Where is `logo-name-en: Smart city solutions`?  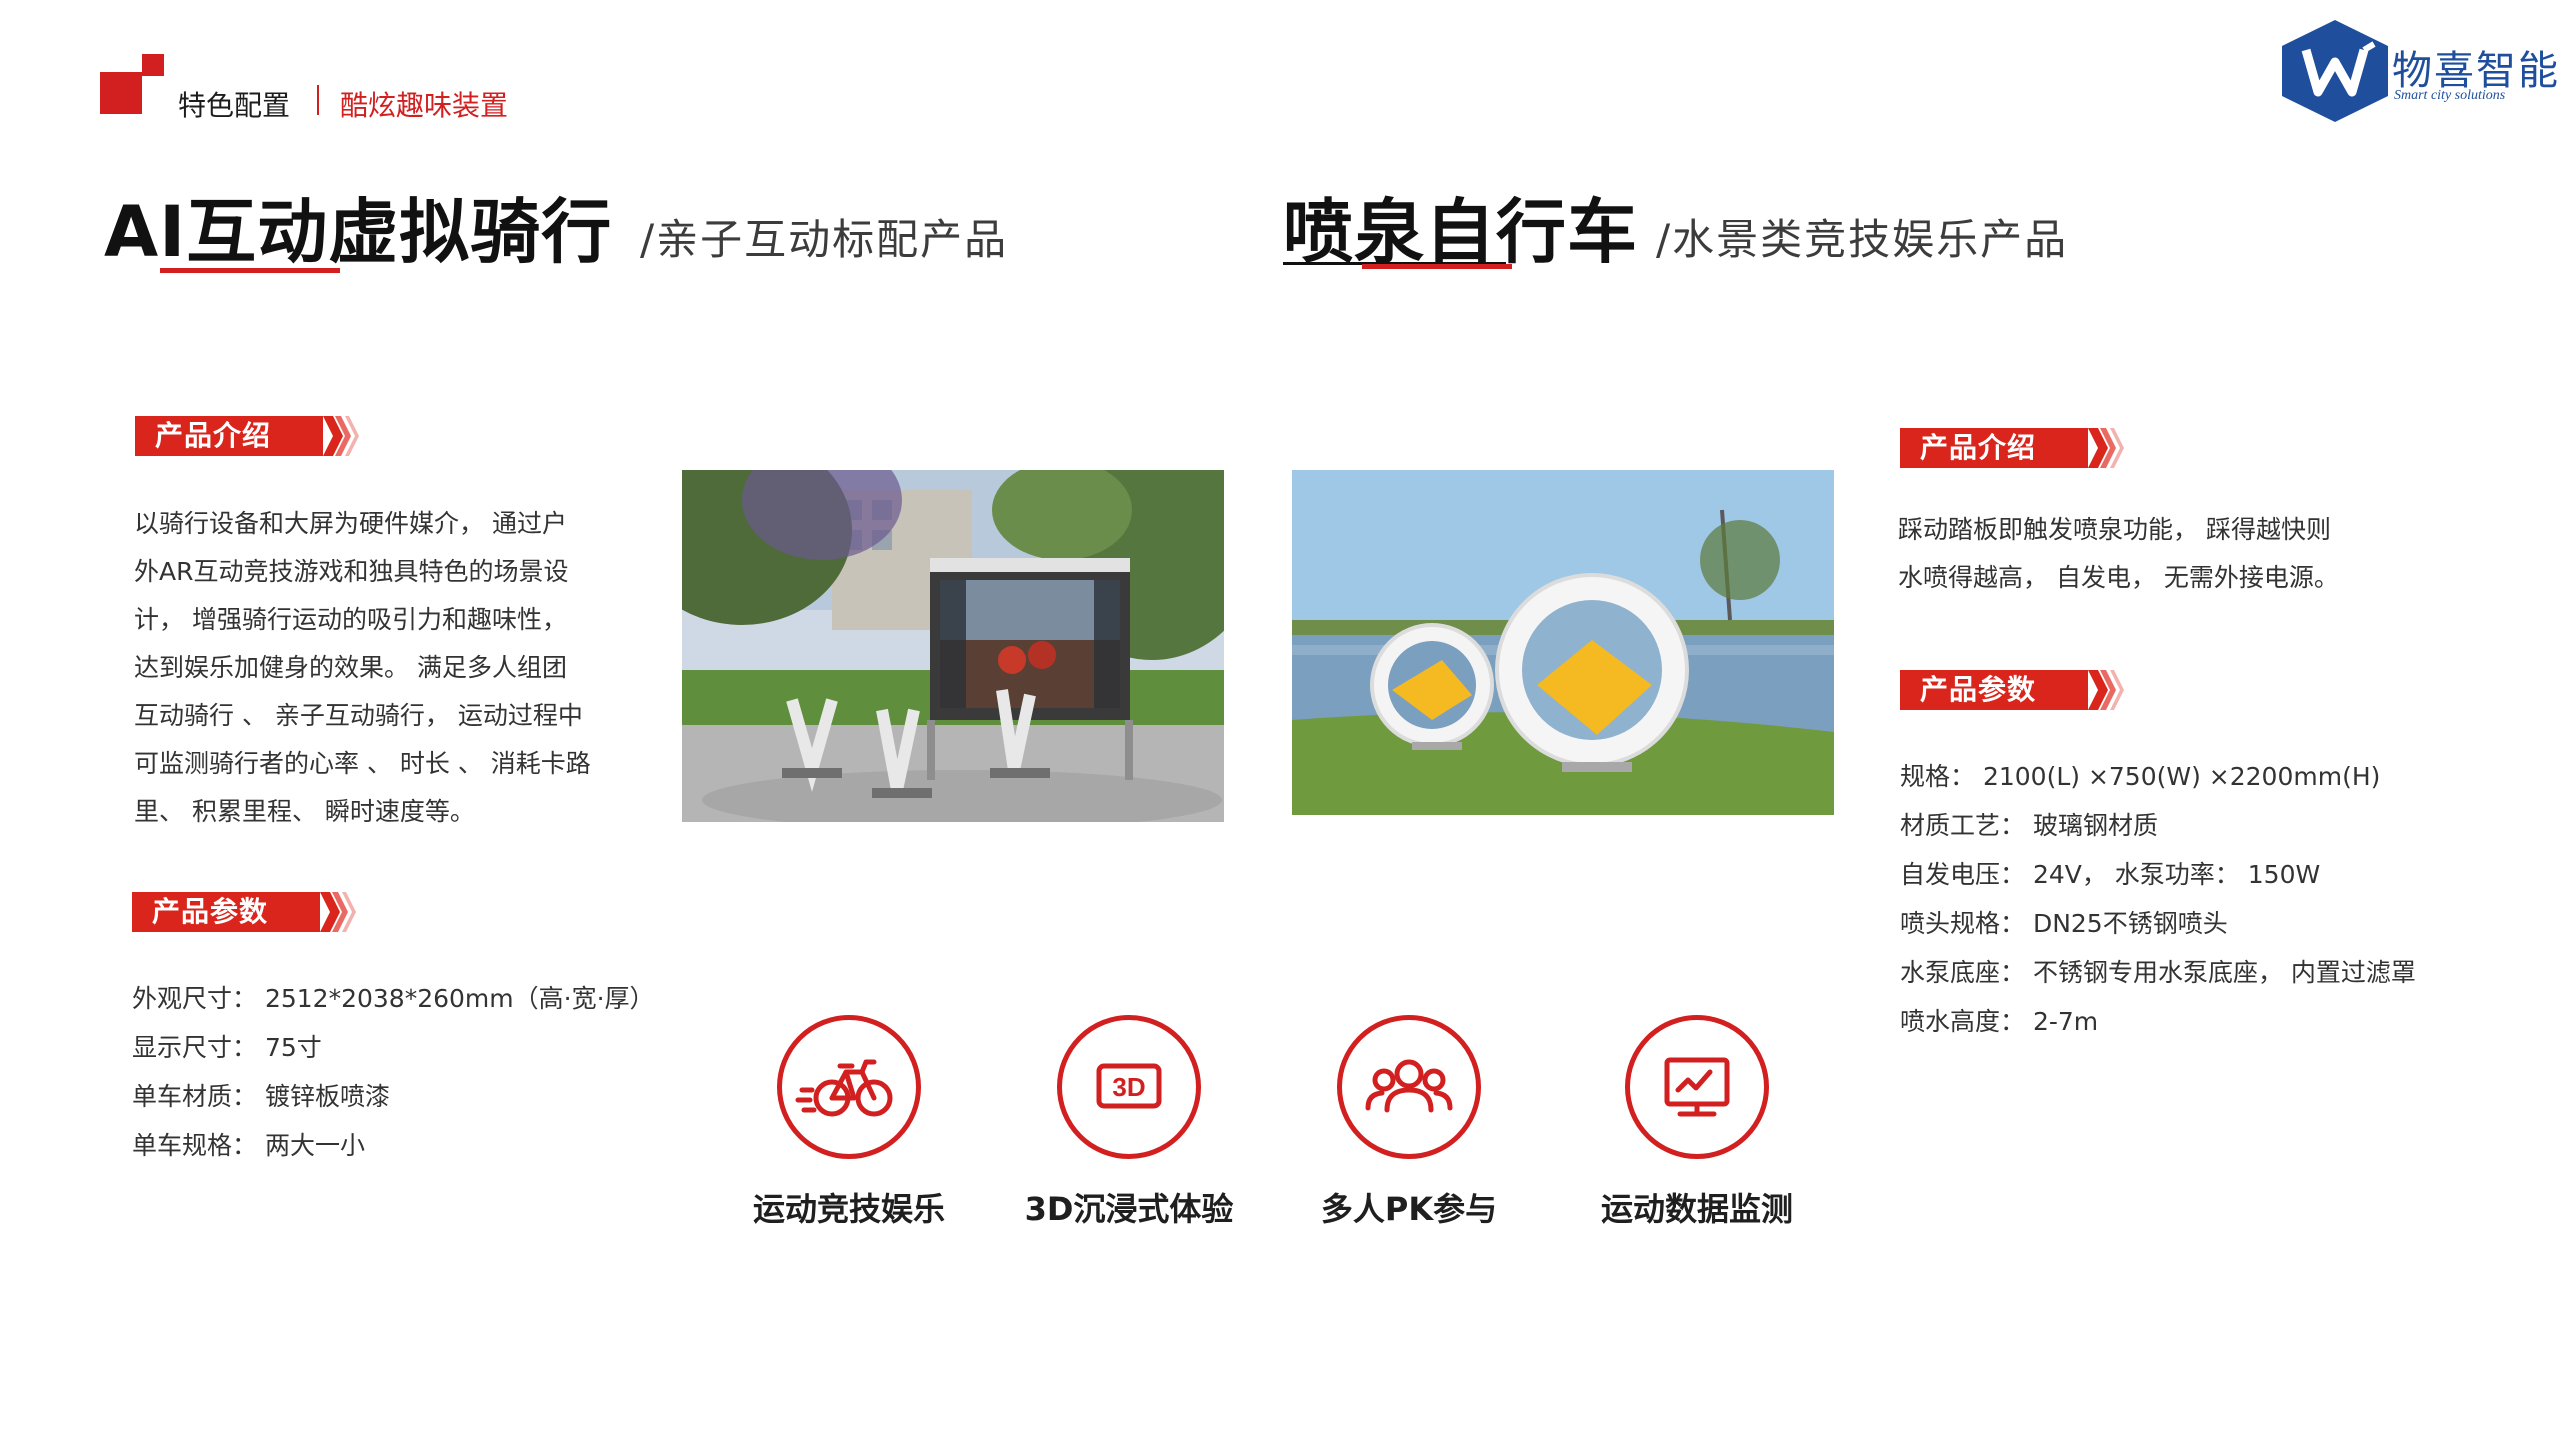
logo-name-en: Smart city solutions is located at coordinates (2450, 95).